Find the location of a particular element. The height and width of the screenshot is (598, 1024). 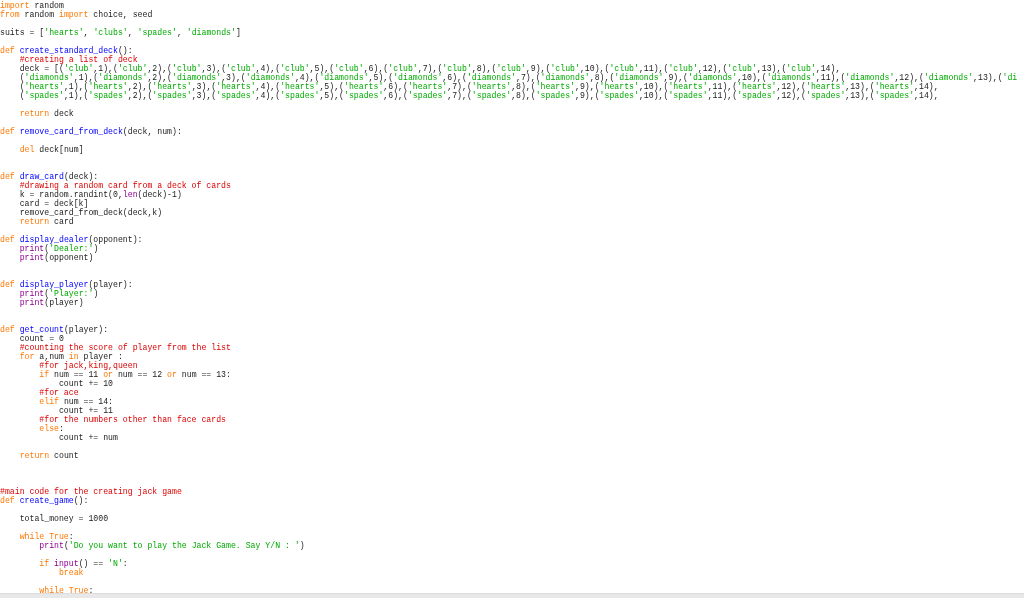

code-line: def display_dealer(opponent): is located at coordinates (71, 239).